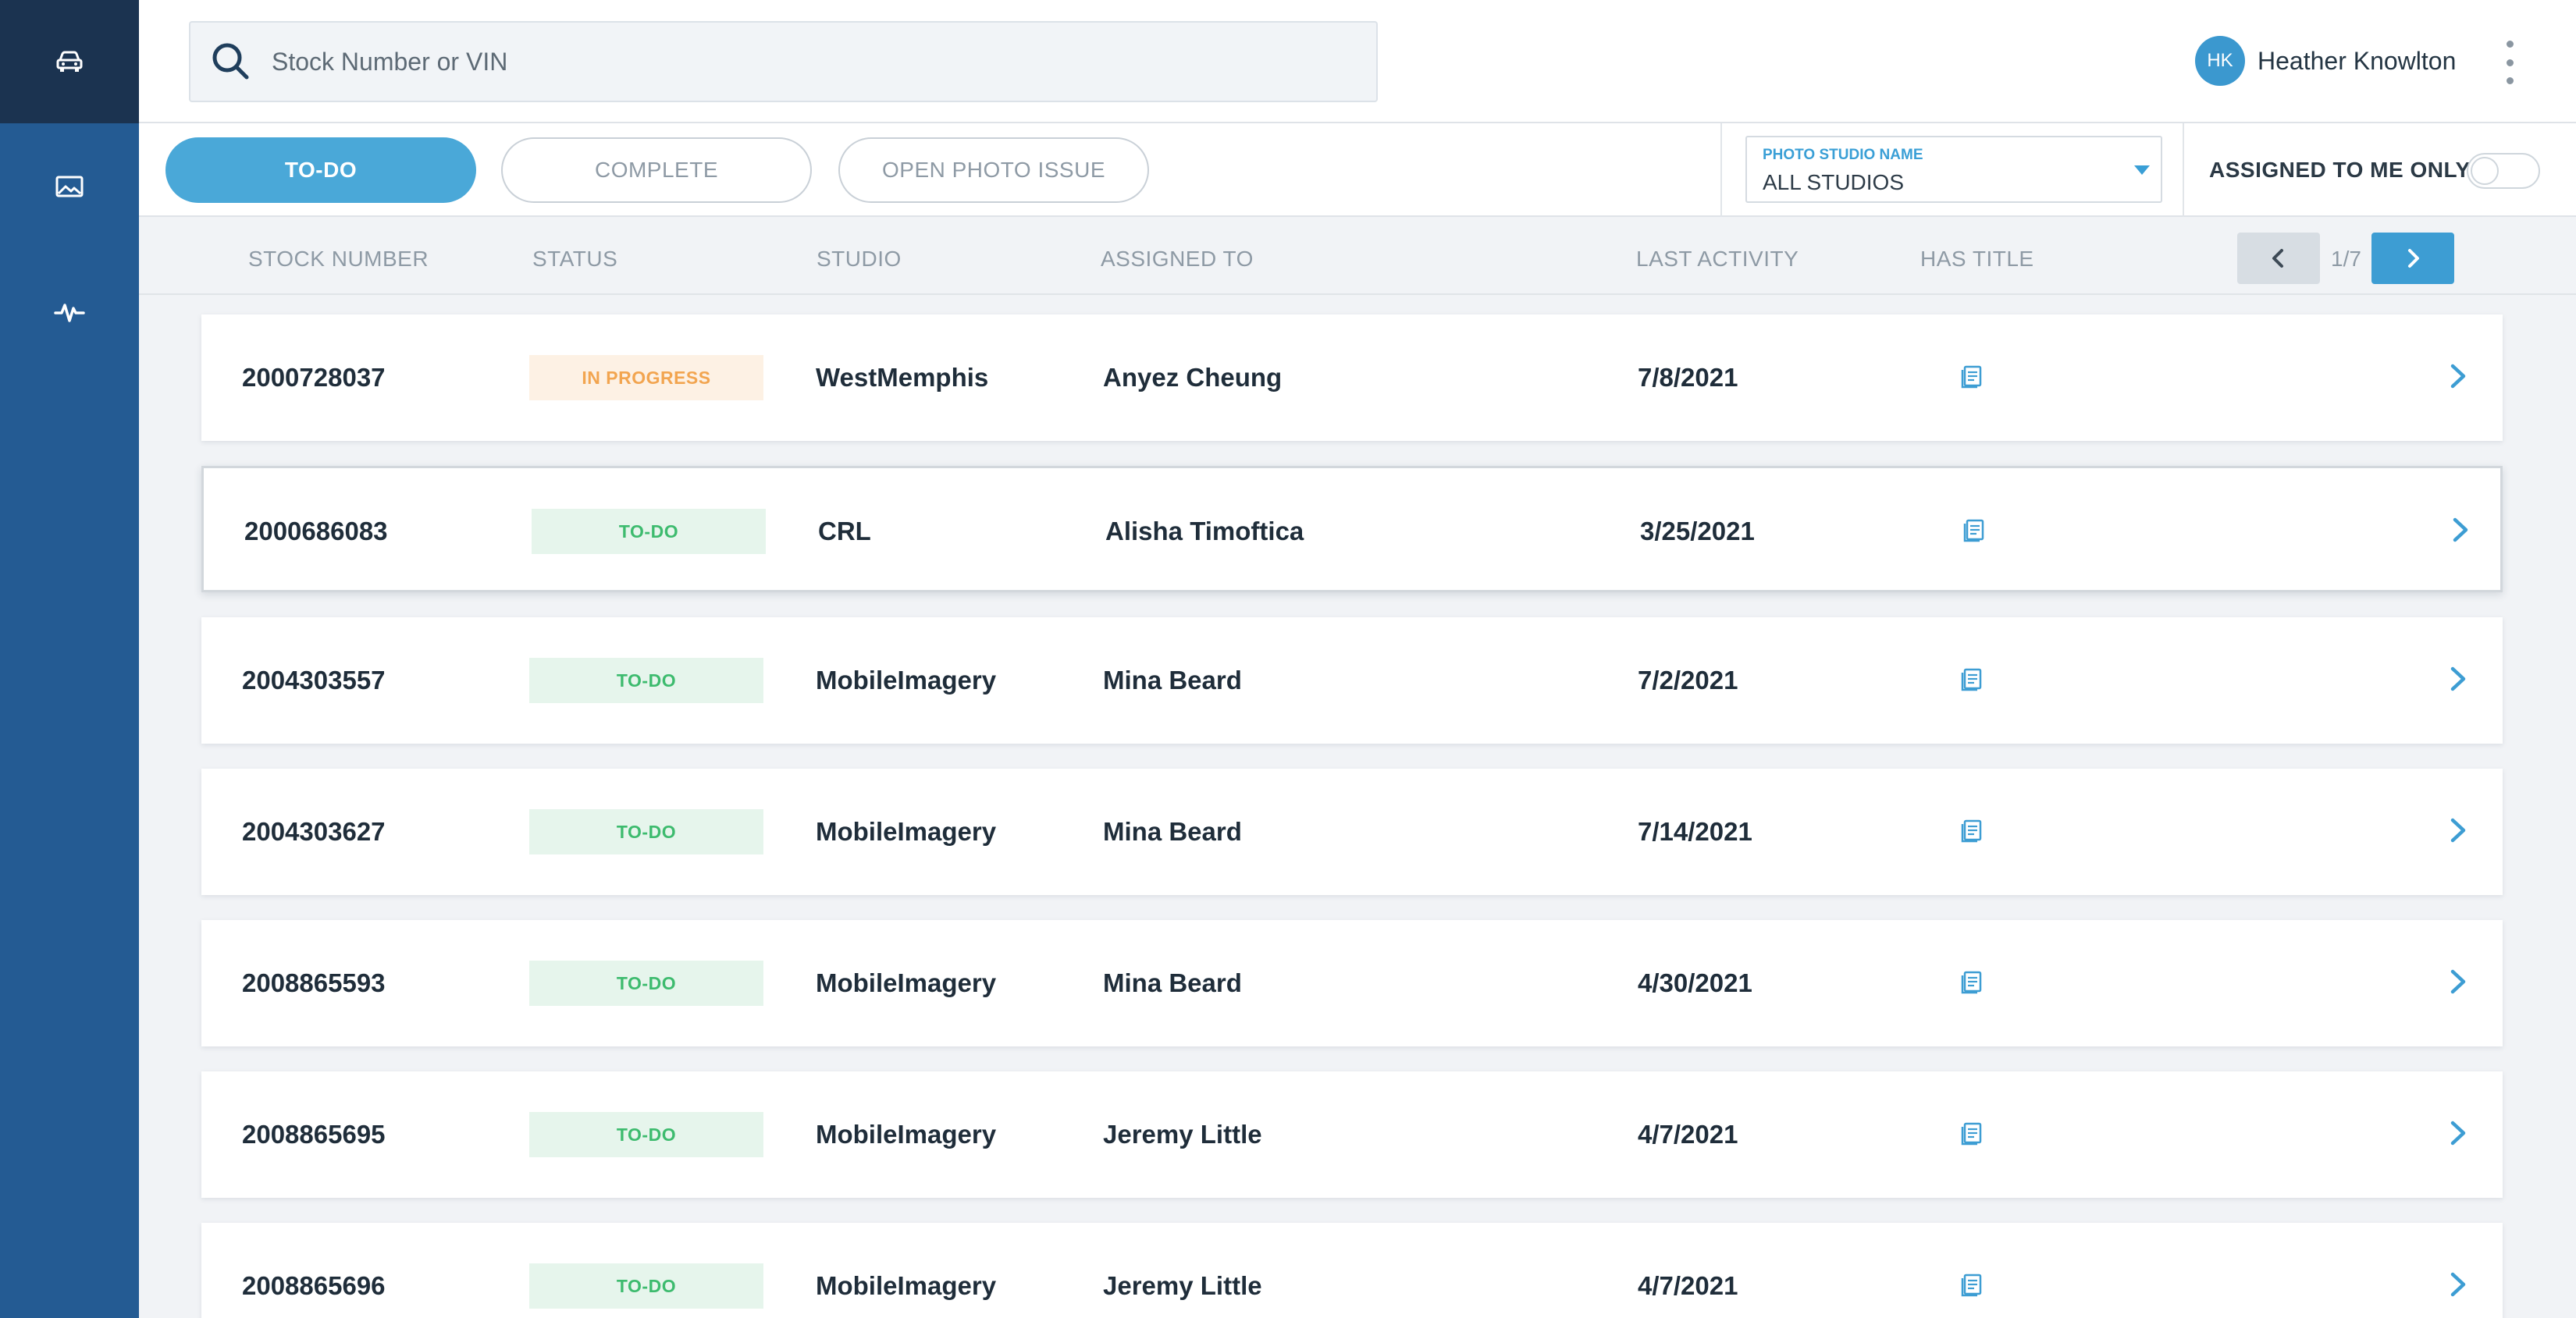 The width and height of the screenshot is (2576, 1318). Describe the element at coordinates (859, 259) in the screenshot. I see `column-header-studio: STUDIO` at that location.